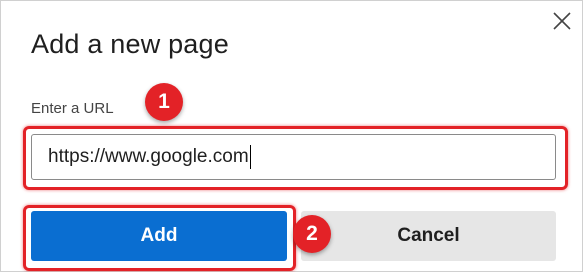 Image resolution: width=583 pixels, height=272 pixels. What do you see at coordinates (312, 234) in the screenshot?
I see `step-callout-2: 2` at bounding box center [312, 234].